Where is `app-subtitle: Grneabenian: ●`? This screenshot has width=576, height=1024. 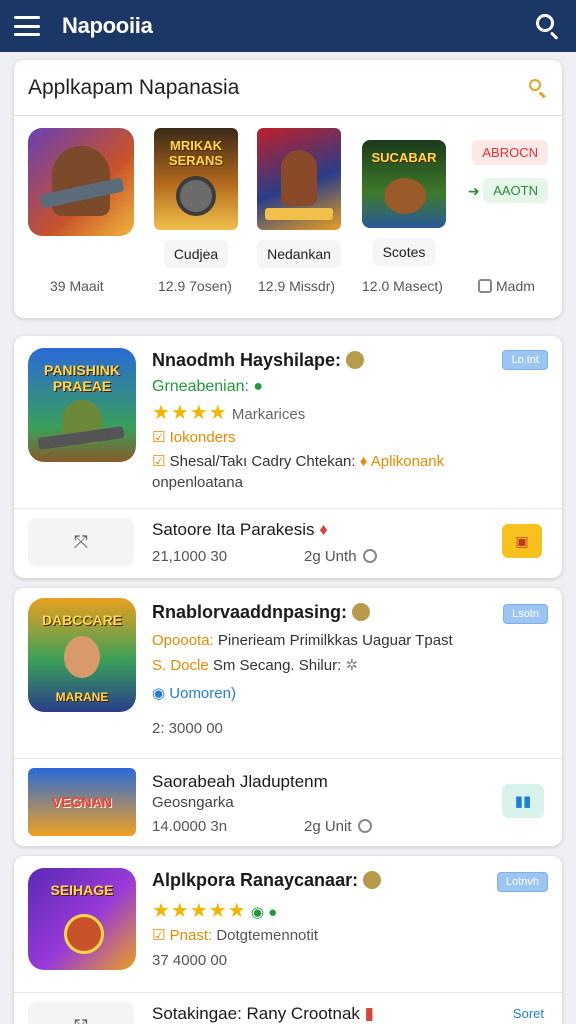 app-subtitle: Grneabenian: ● is located at coordinates (208, 386).